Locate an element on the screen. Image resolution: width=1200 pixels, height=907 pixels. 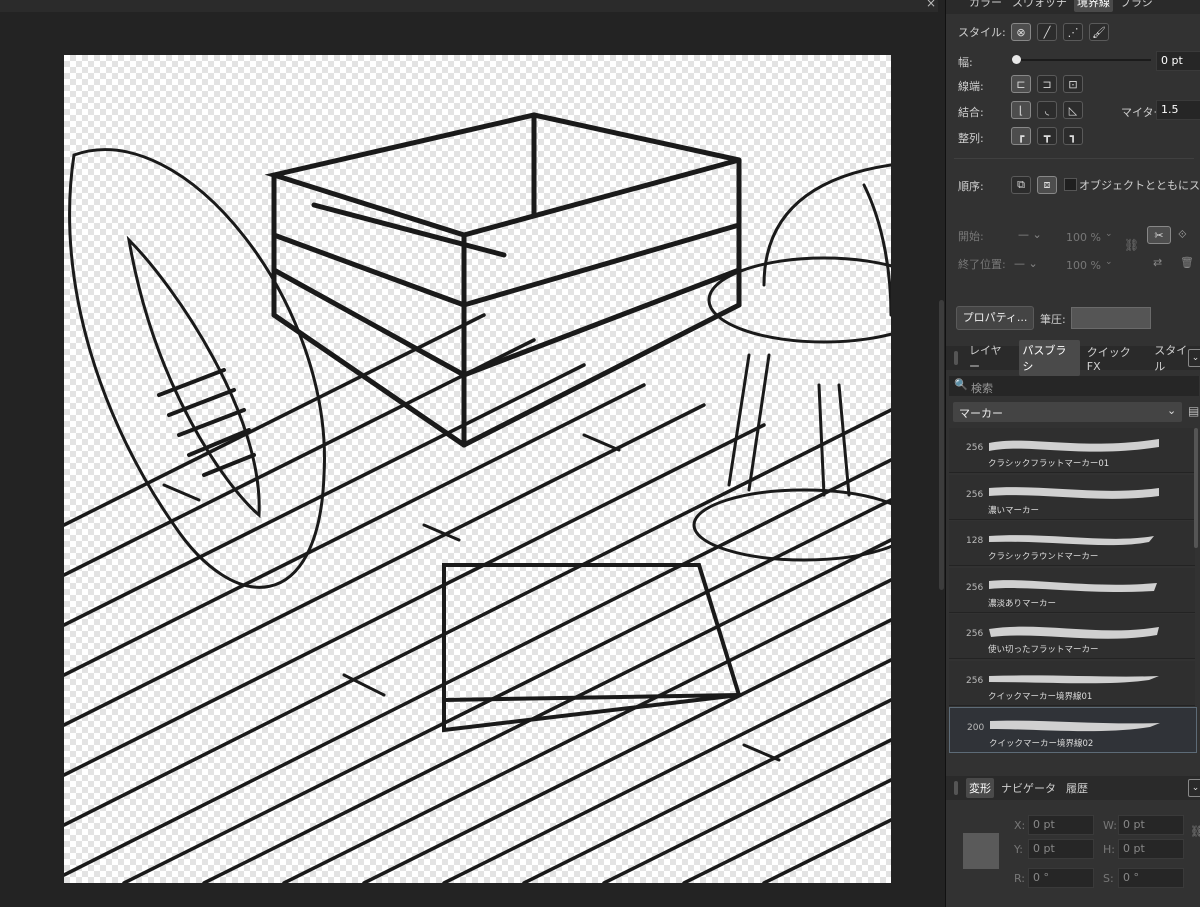
x-field: 0 pt is located at coordinates (1061, 825).